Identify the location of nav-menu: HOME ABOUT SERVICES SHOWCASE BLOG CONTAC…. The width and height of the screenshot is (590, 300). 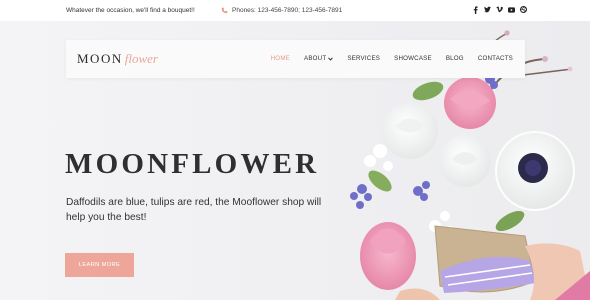
(392, 58).